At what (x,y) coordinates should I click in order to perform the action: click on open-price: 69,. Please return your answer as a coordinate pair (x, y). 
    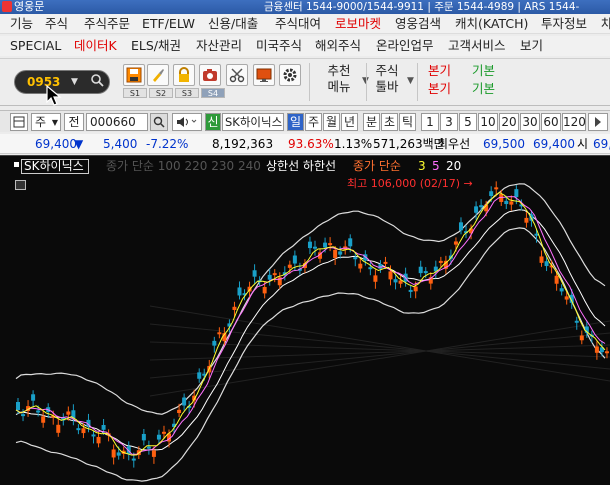
    Looking at the image, I should click on (601, 144).